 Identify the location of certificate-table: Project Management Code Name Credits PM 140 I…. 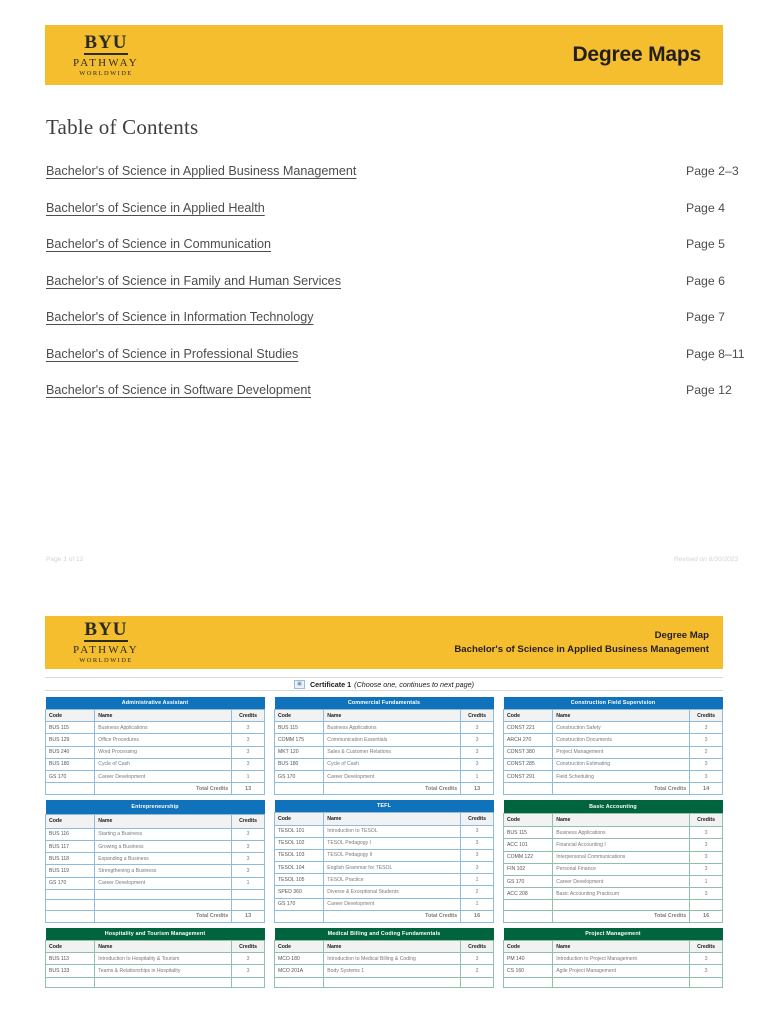
(612, 958).